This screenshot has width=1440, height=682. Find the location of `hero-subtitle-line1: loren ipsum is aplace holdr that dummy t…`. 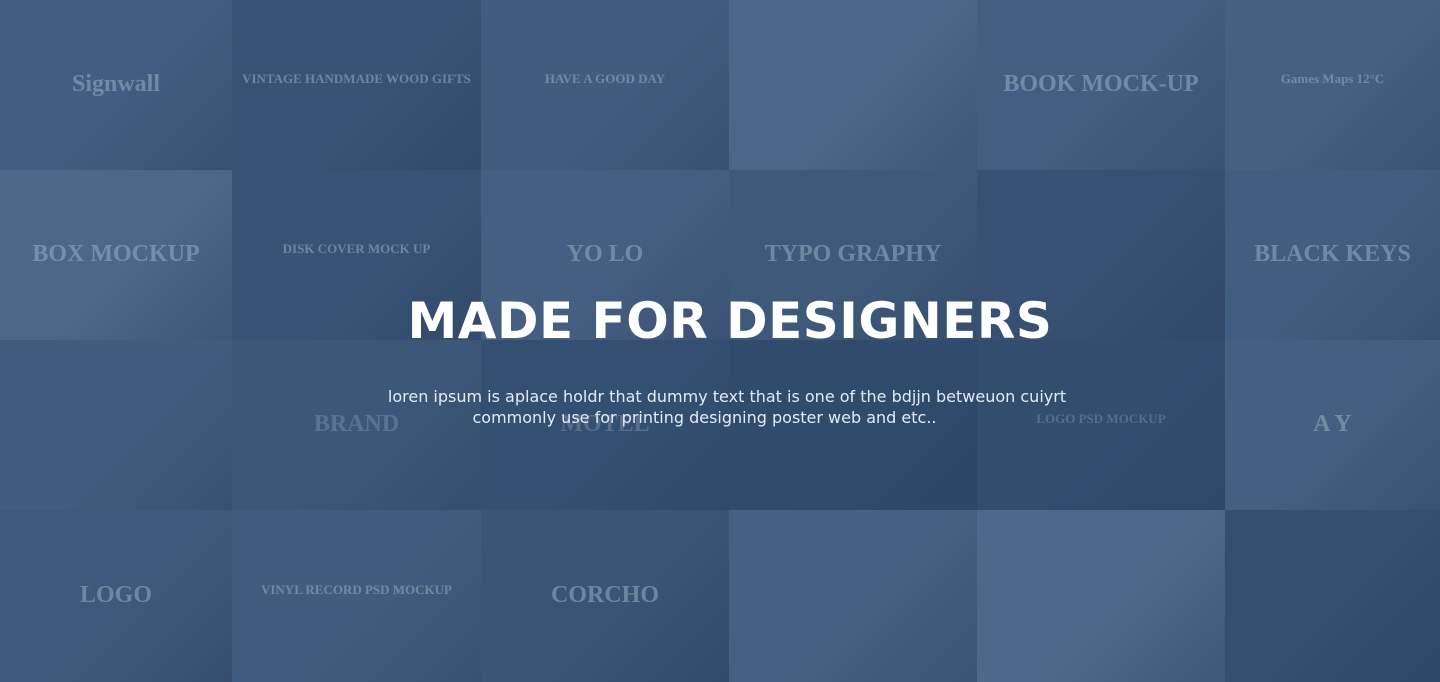

hero-subtitle-line1: loren ipsum is aplace holdr that dummy t… is located at coordinates (727, 396).